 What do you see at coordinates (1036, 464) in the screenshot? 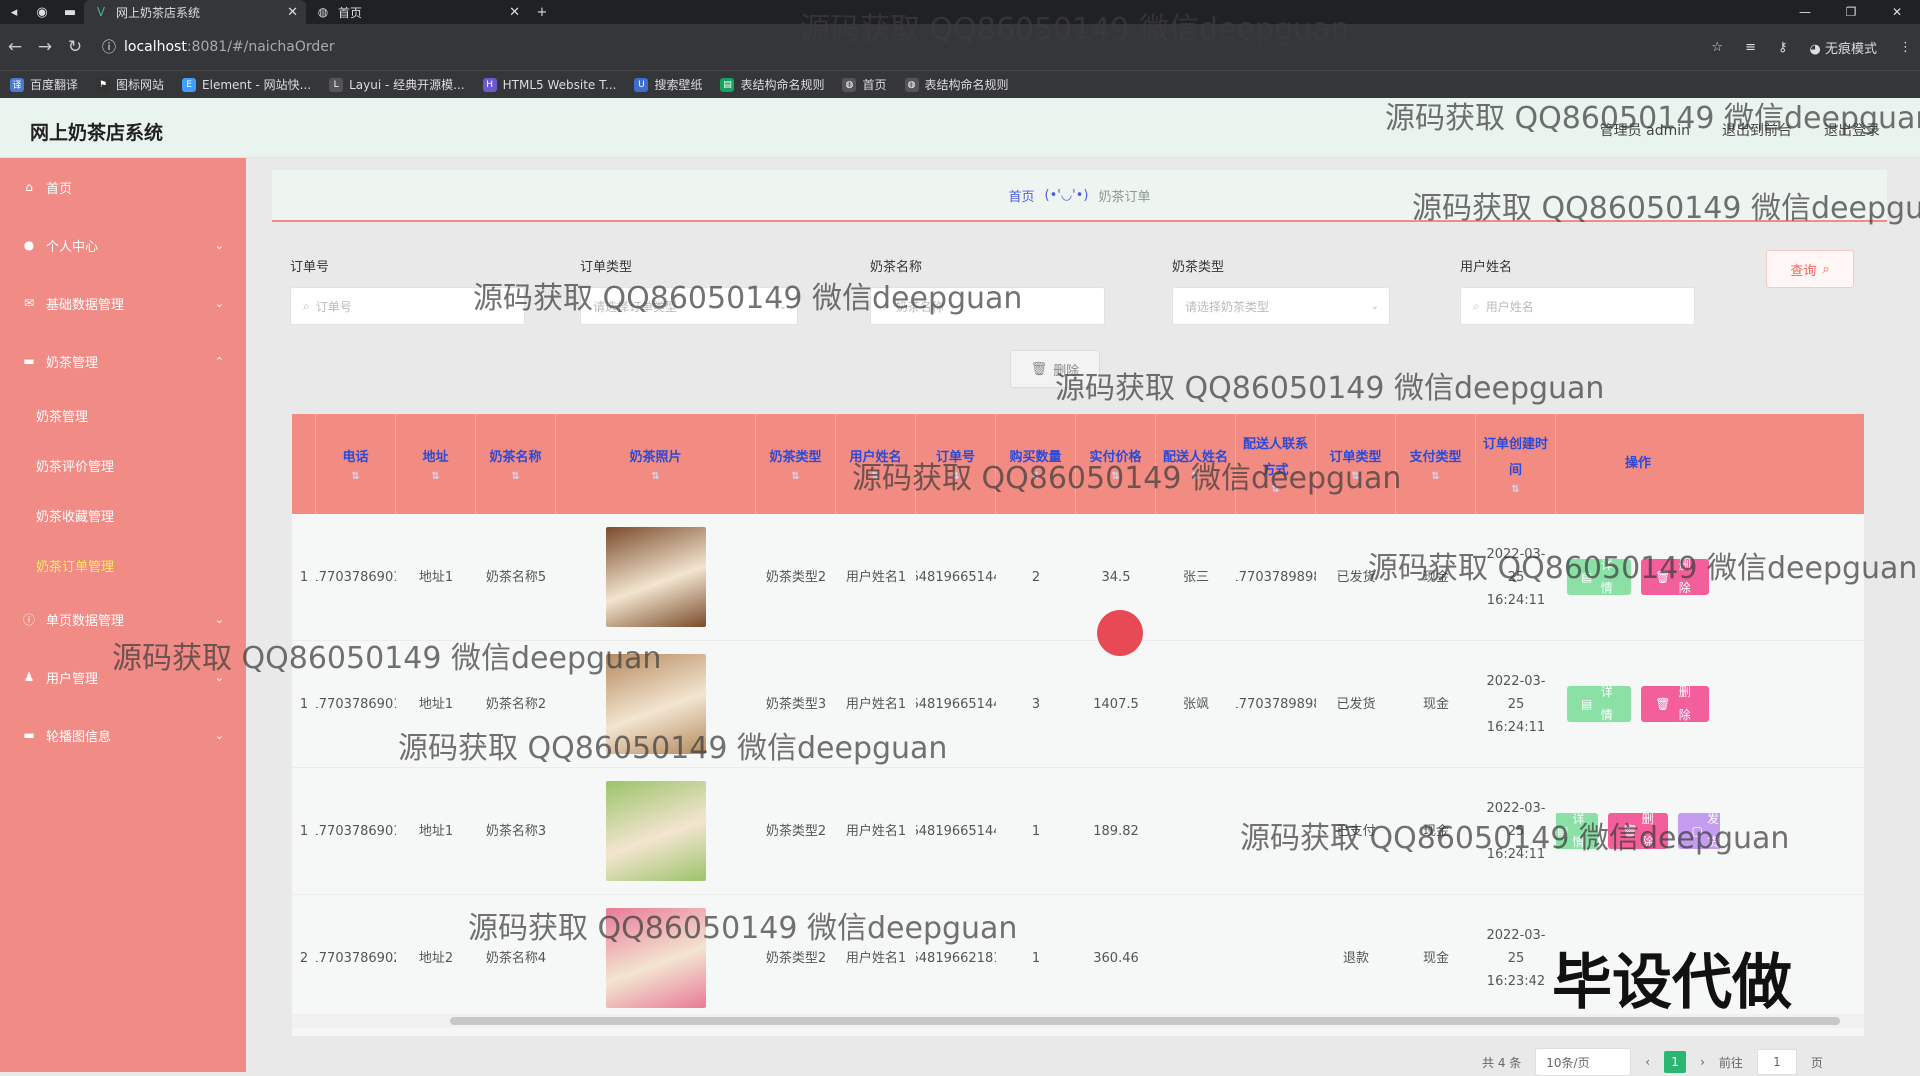
I see `column-header: 购买数量 ⇅` at bounding box center [1036, 464].